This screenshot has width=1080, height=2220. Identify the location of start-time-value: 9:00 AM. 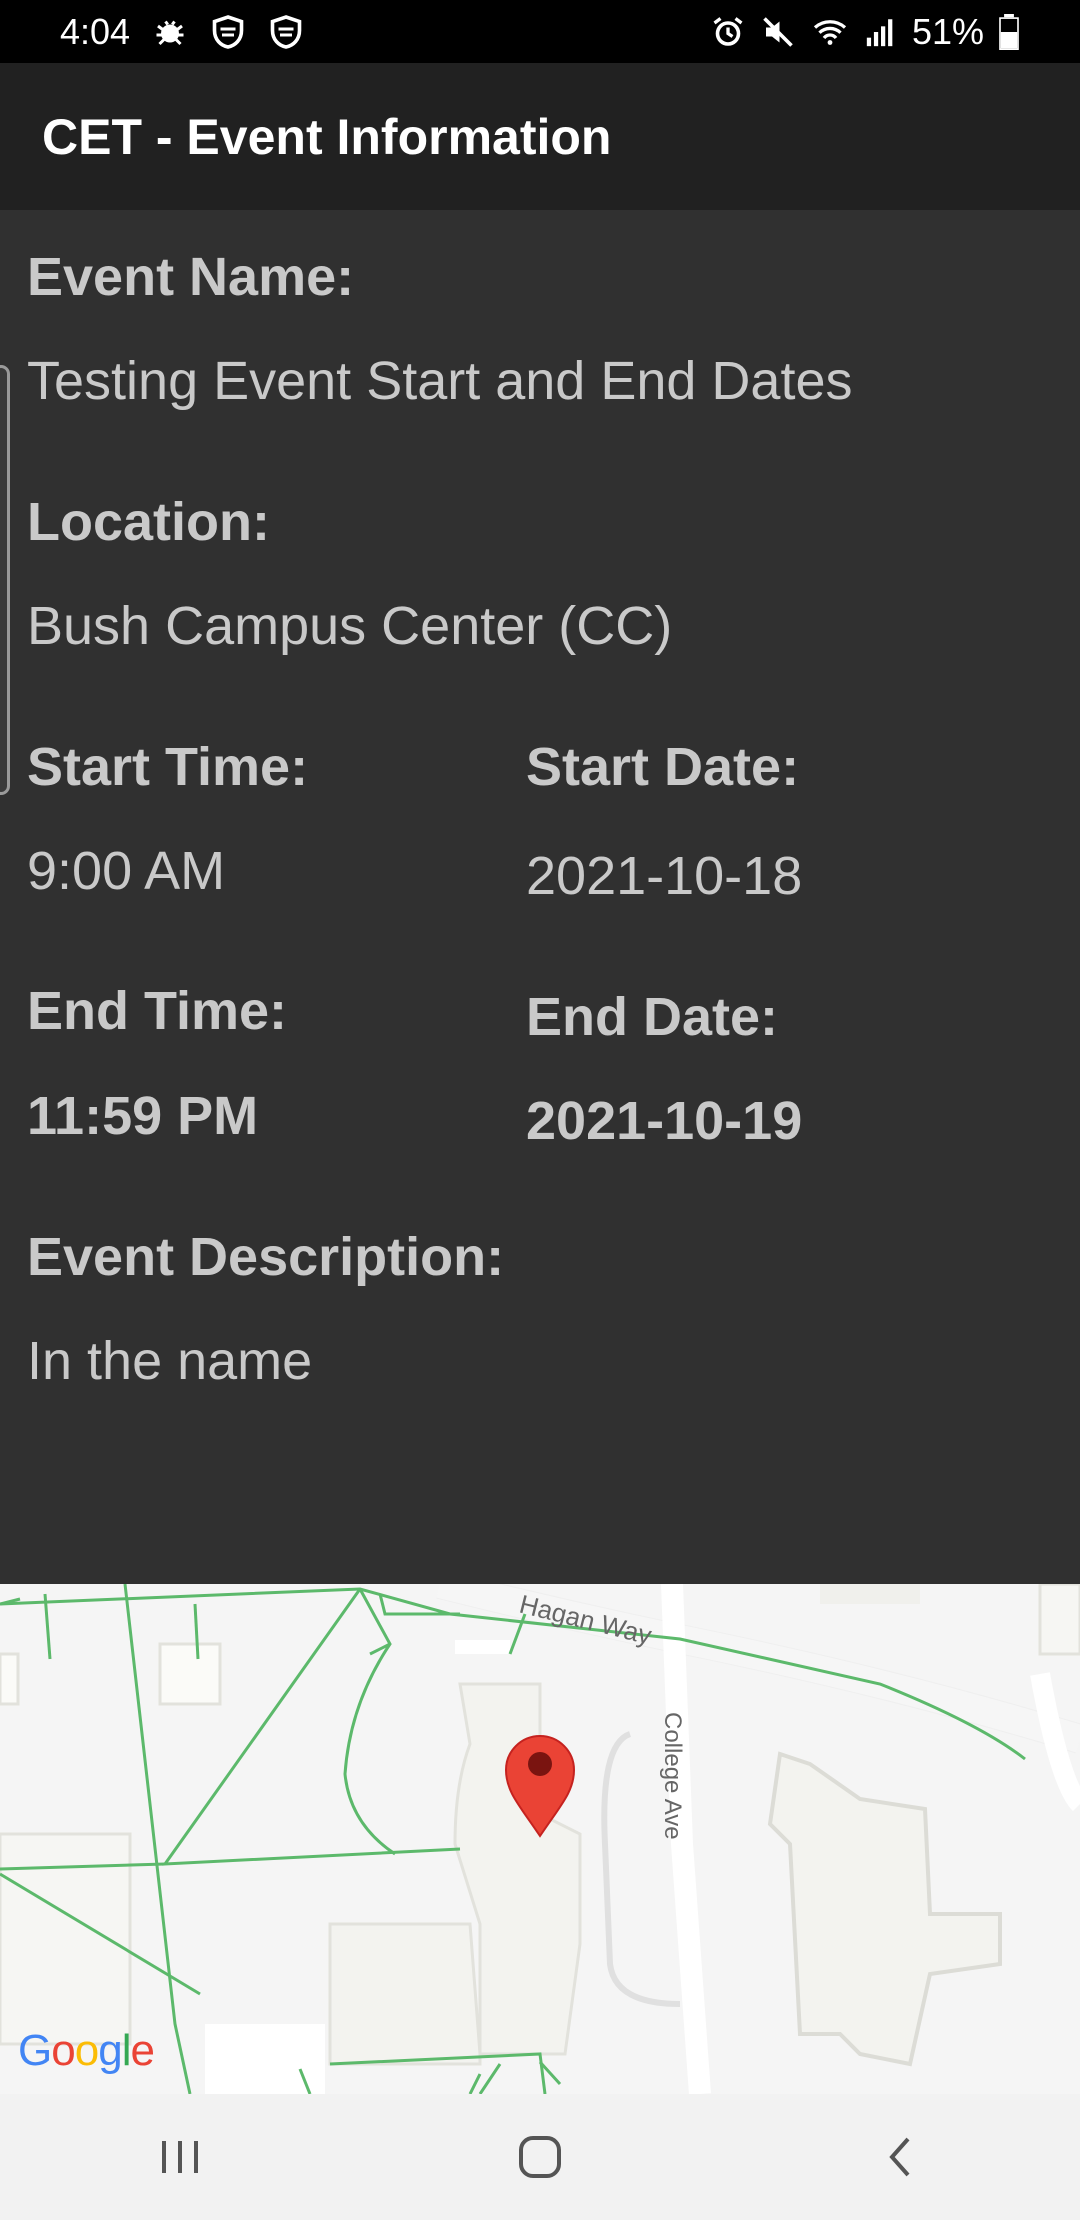
(126, 871).